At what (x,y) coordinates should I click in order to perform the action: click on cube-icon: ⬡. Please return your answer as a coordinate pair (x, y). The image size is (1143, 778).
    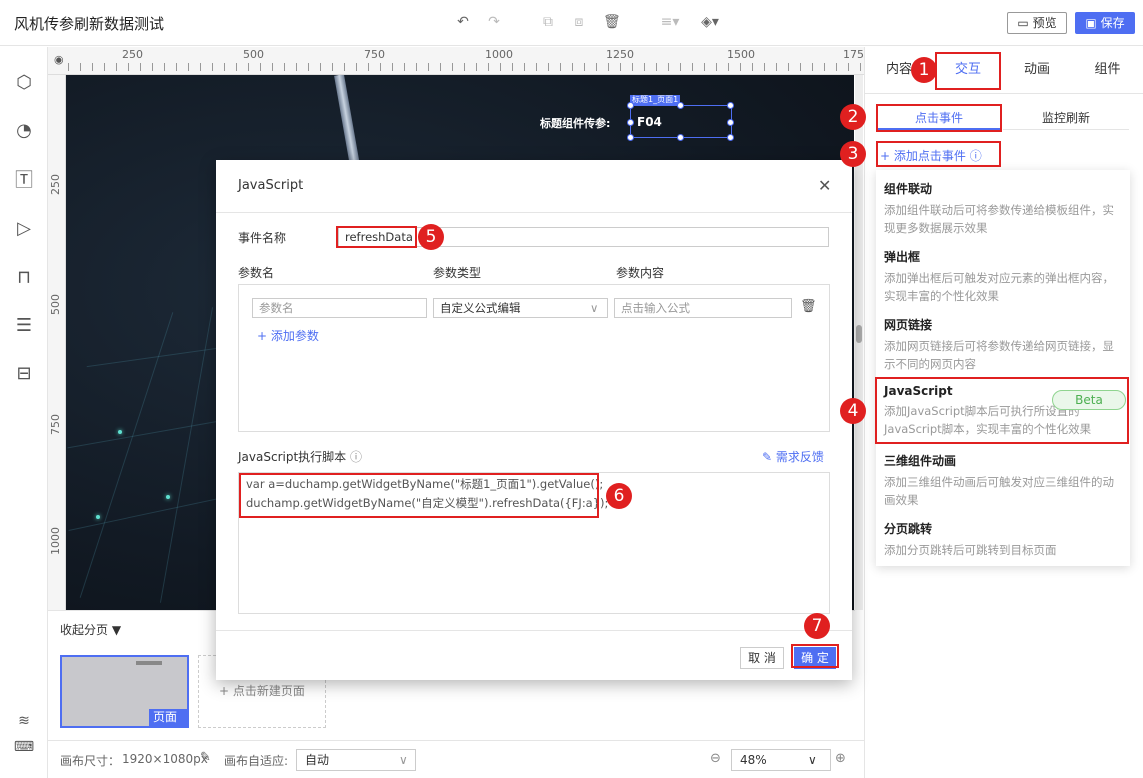
    Looking at the image, I should click on (24, 83).